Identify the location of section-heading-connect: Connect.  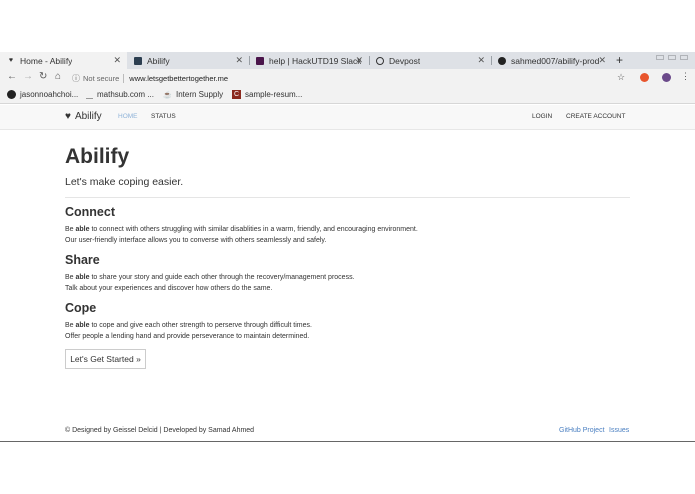
(90, 212).